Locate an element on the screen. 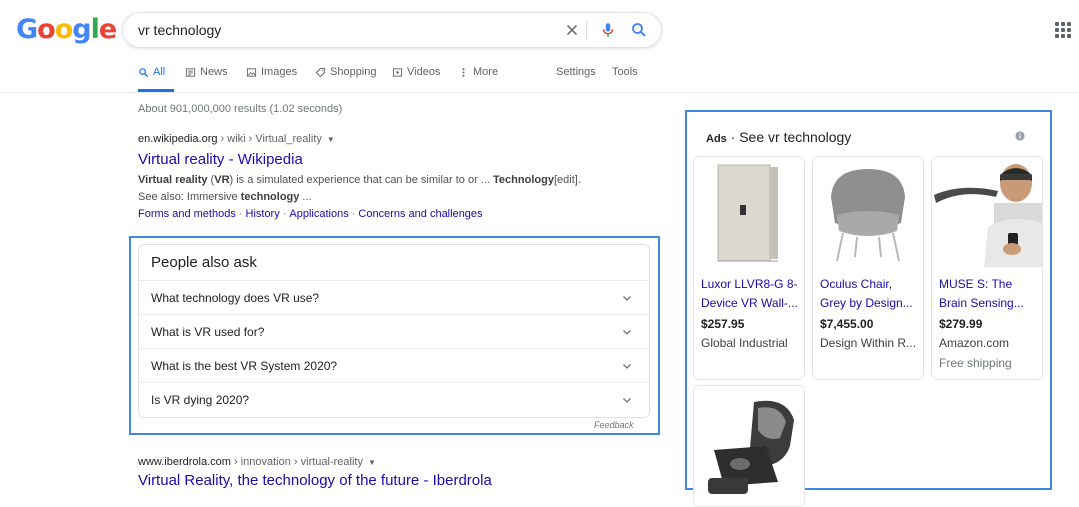 Image resolution: width=1079 pixels, height=507 pixels. product-card is located at coordinates (749, 446).